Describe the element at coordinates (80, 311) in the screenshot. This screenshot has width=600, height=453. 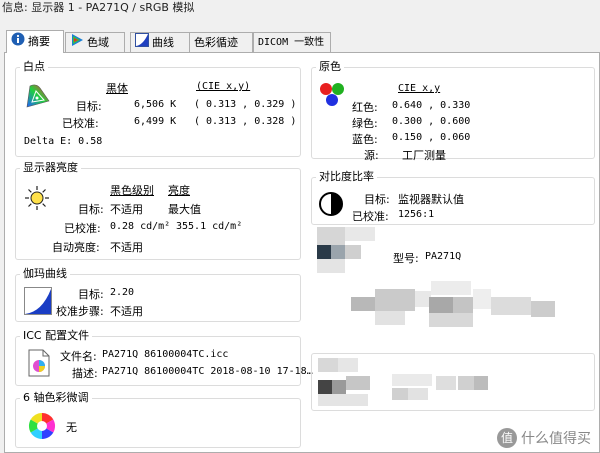
I see `gamma-steps-label: 校准步骤:` at that location.